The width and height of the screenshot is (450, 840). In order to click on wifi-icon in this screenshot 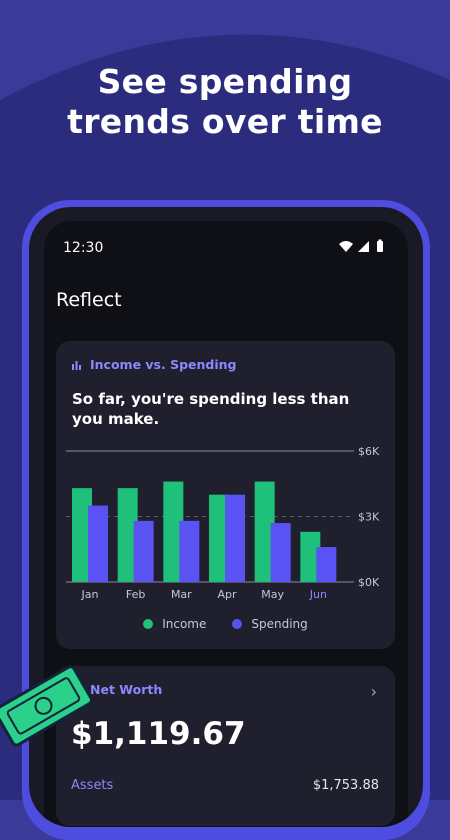, I will do `click(346, 246)`.